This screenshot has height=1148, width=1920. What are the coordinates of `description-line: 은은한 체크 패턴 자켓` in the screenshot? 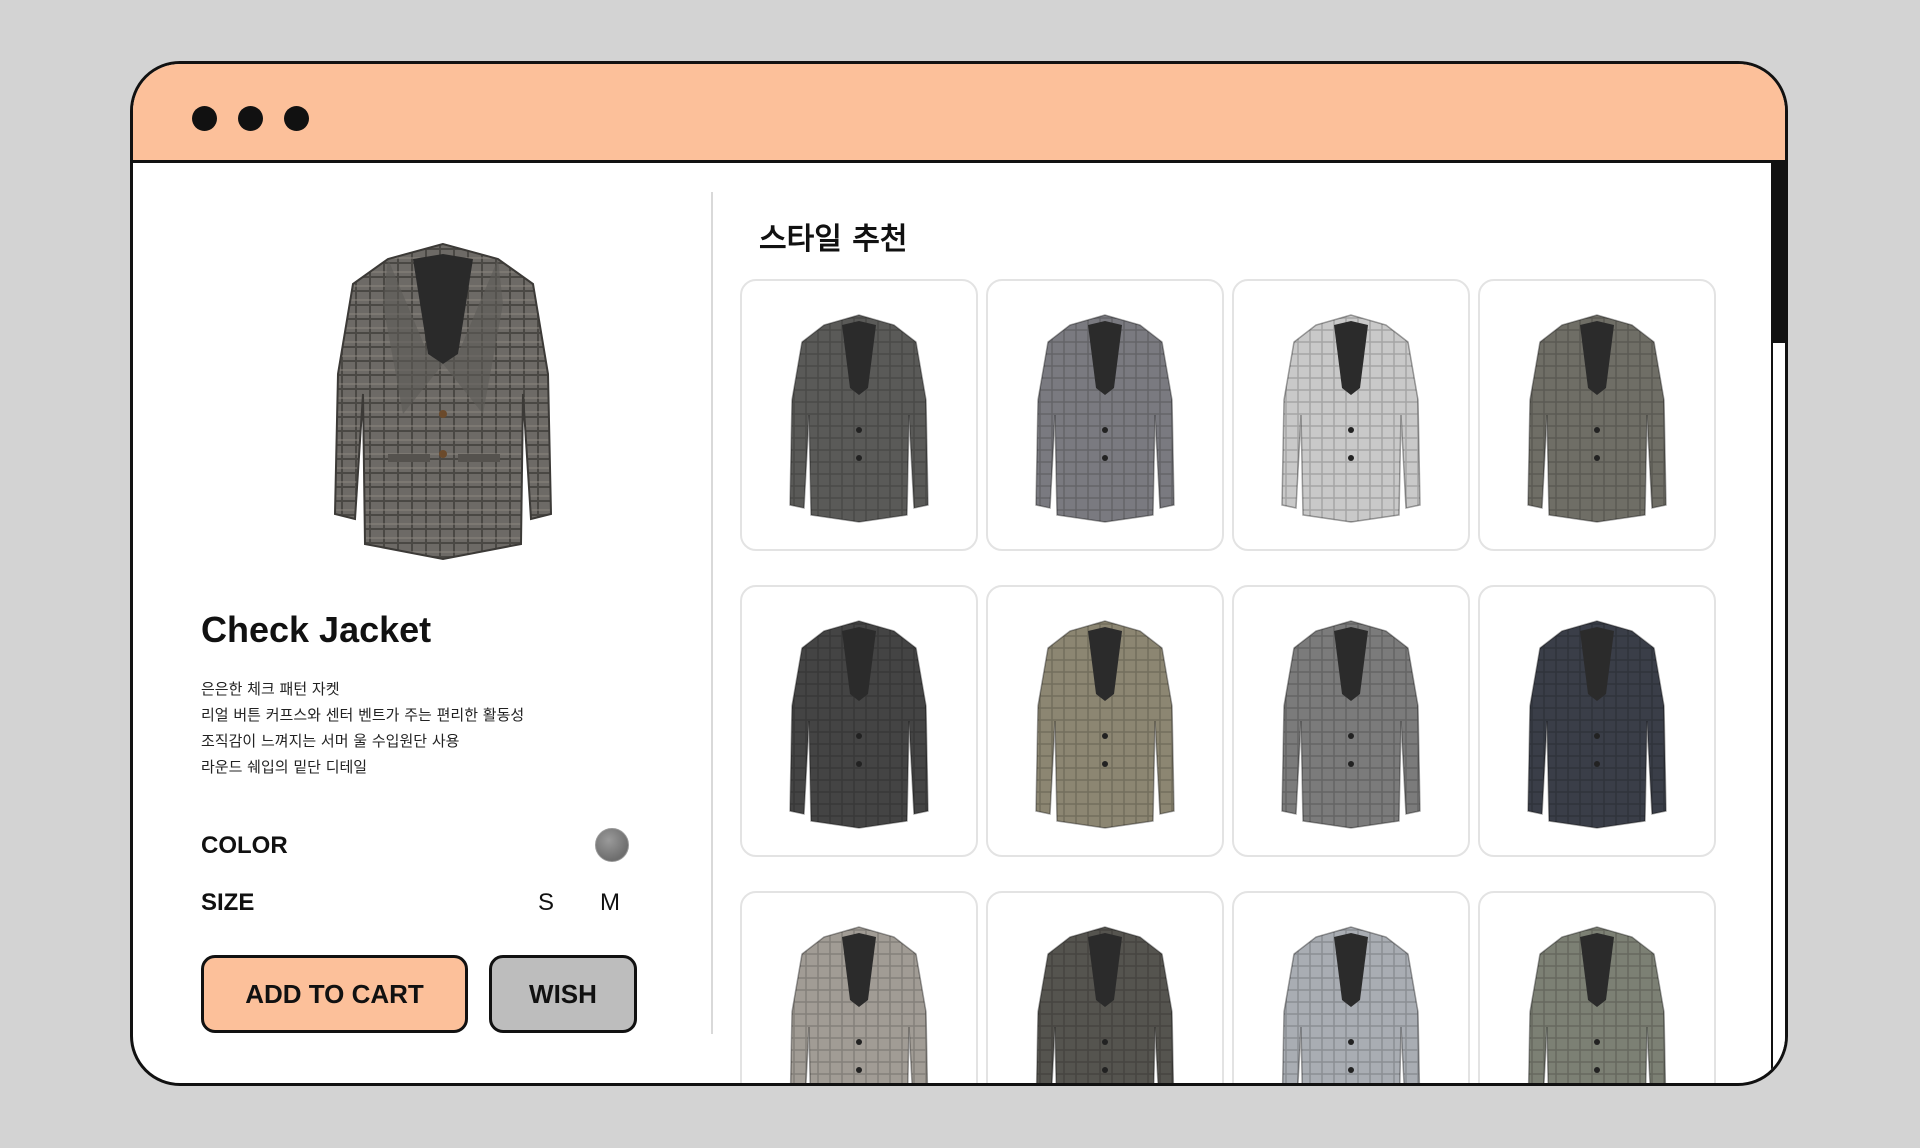 It's located at (270, 689).